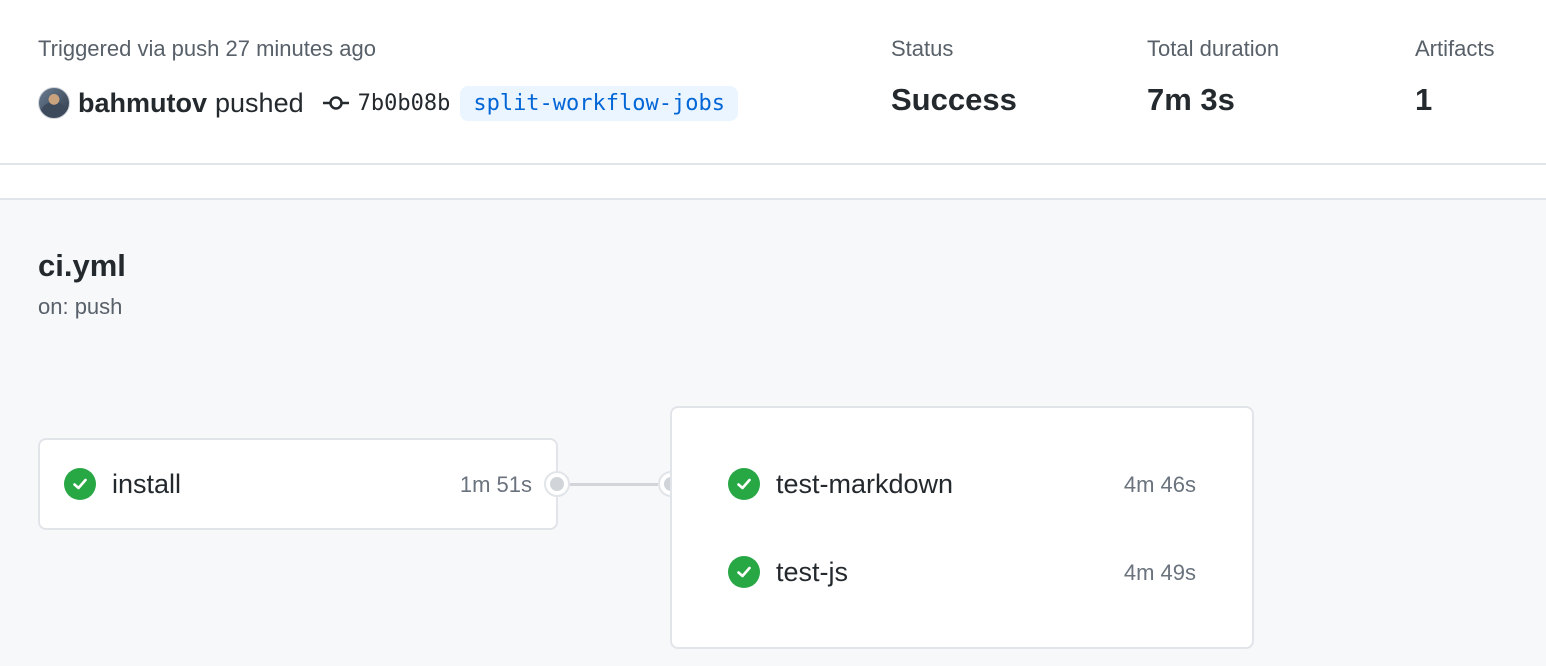 The width and height of the screenshot is (1546, 666). I want to click on dependency-line, so click(614, 484).